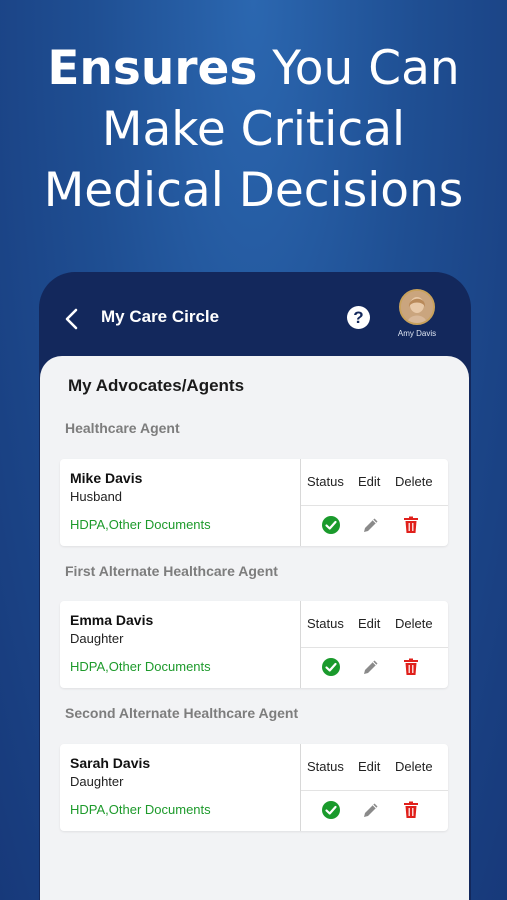 This screenshot has height=900, width=507. I want to click on section-title: My Advocates/Agents, so click(156, 385).